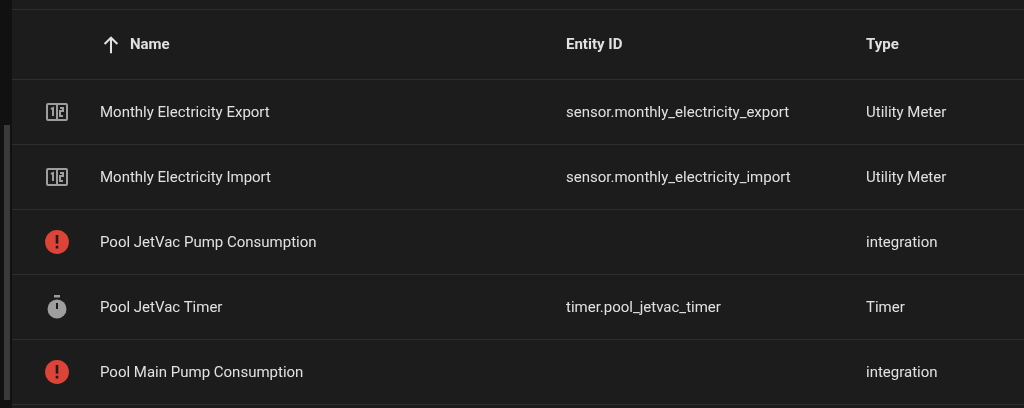 The height and width of the screenshot is (408, 1024). I want to click on column-header: Type, so click(882, 44).